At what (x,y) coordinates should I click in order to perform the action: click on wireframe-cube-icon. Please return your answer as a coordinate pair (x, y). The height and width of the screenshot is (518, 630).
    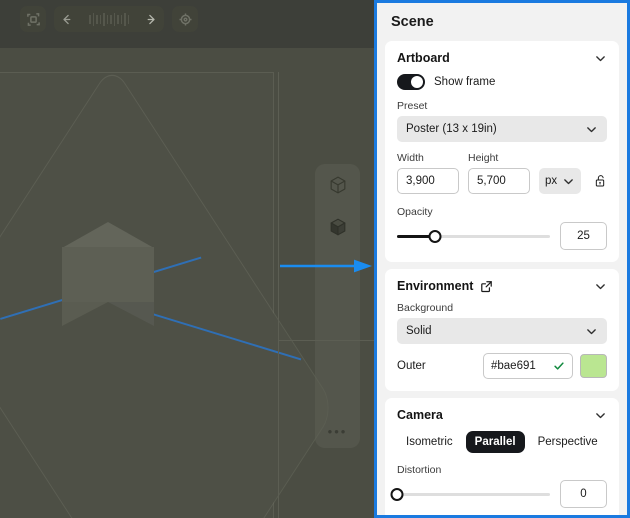
    Looking at the image, I should click on (337, 185).